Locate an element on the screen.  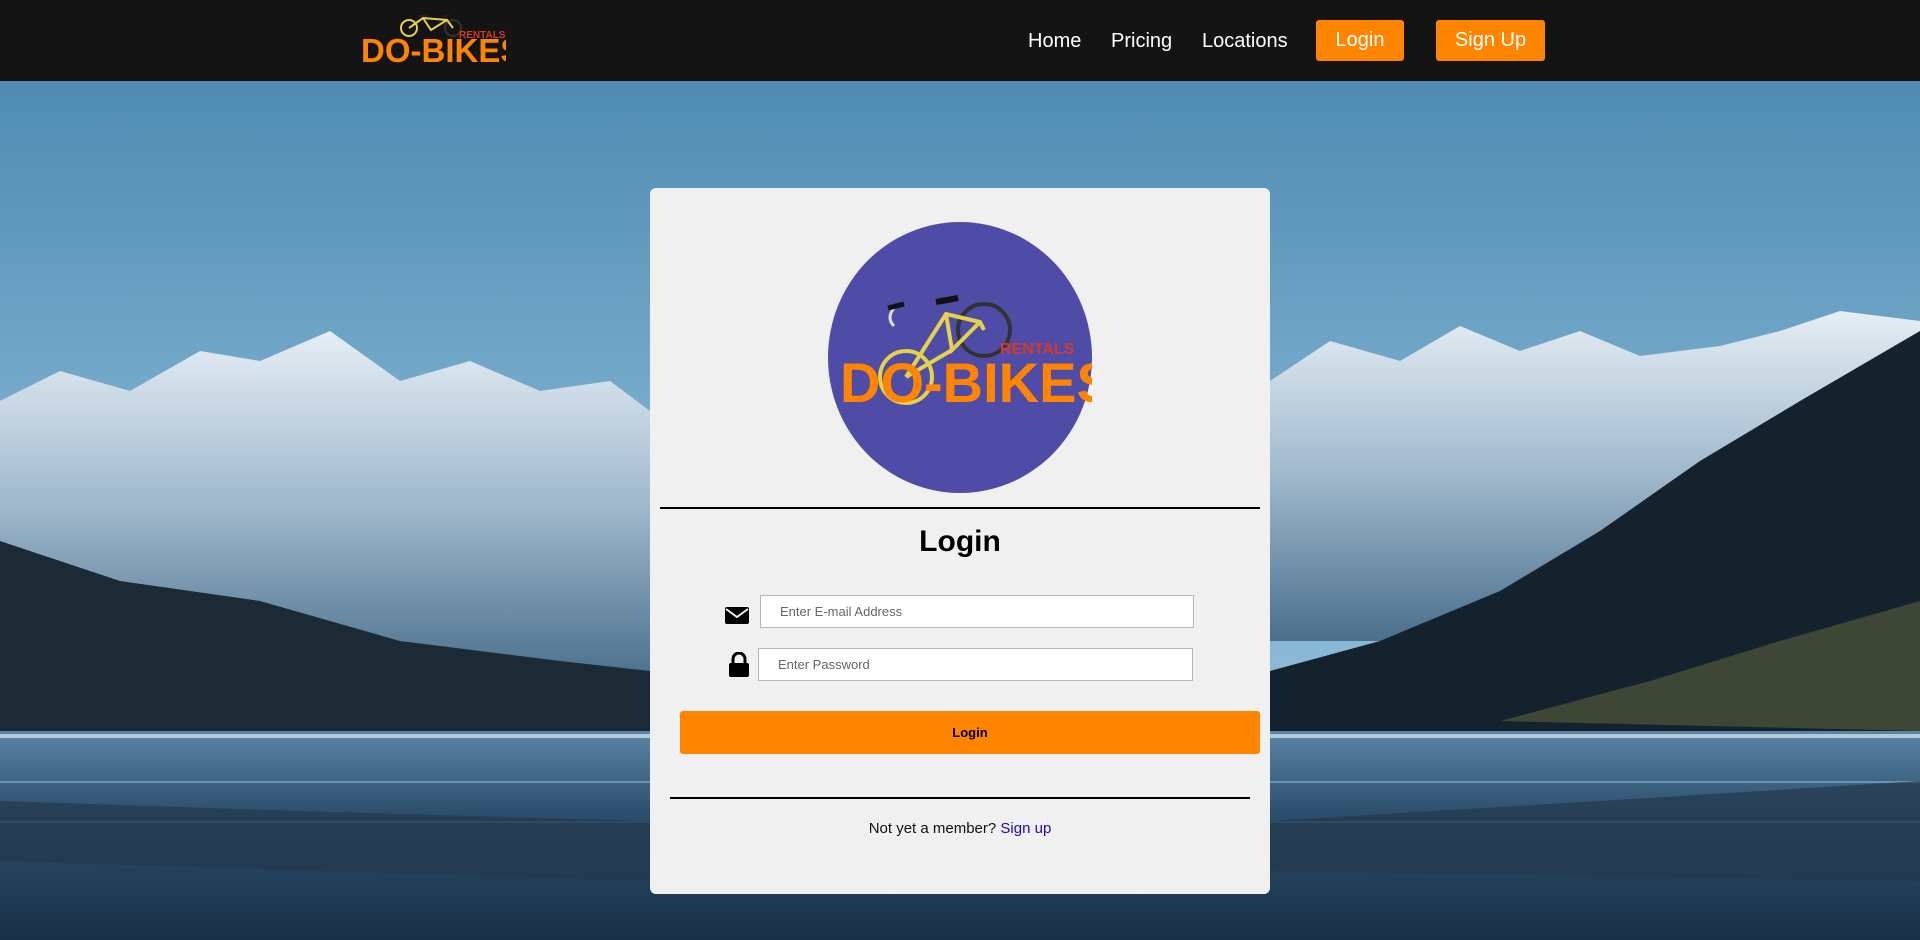
password-input is located at coordinates (975, 664).